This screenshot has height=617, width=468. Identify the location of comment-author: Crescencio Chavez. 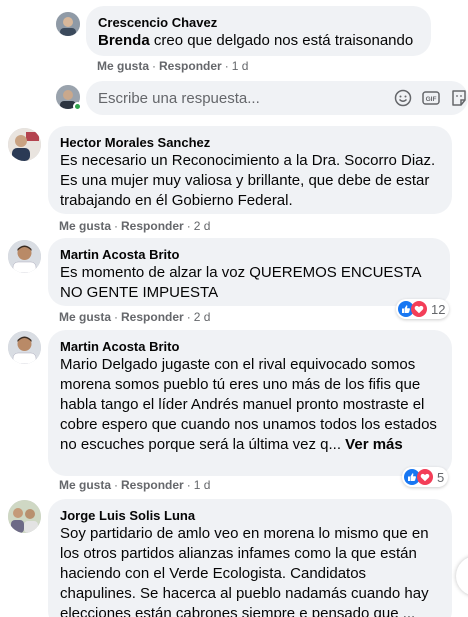
(258, 22).